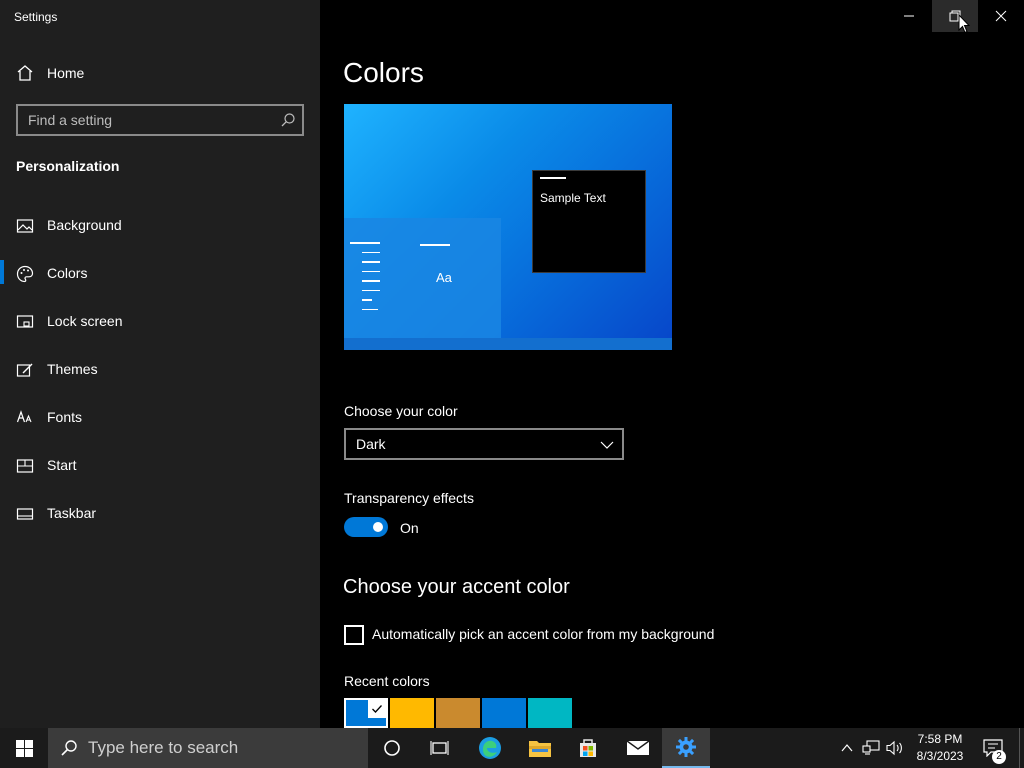  I want to click on store-icon, so click(588, 748).